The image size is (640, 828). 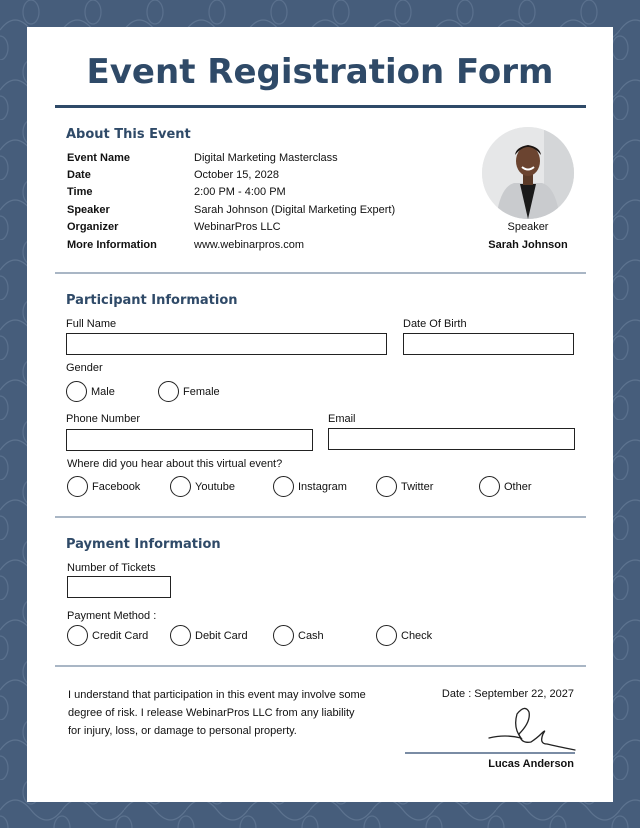 I want to click on speaker-label: Speaker, so click(x=88, y=210).